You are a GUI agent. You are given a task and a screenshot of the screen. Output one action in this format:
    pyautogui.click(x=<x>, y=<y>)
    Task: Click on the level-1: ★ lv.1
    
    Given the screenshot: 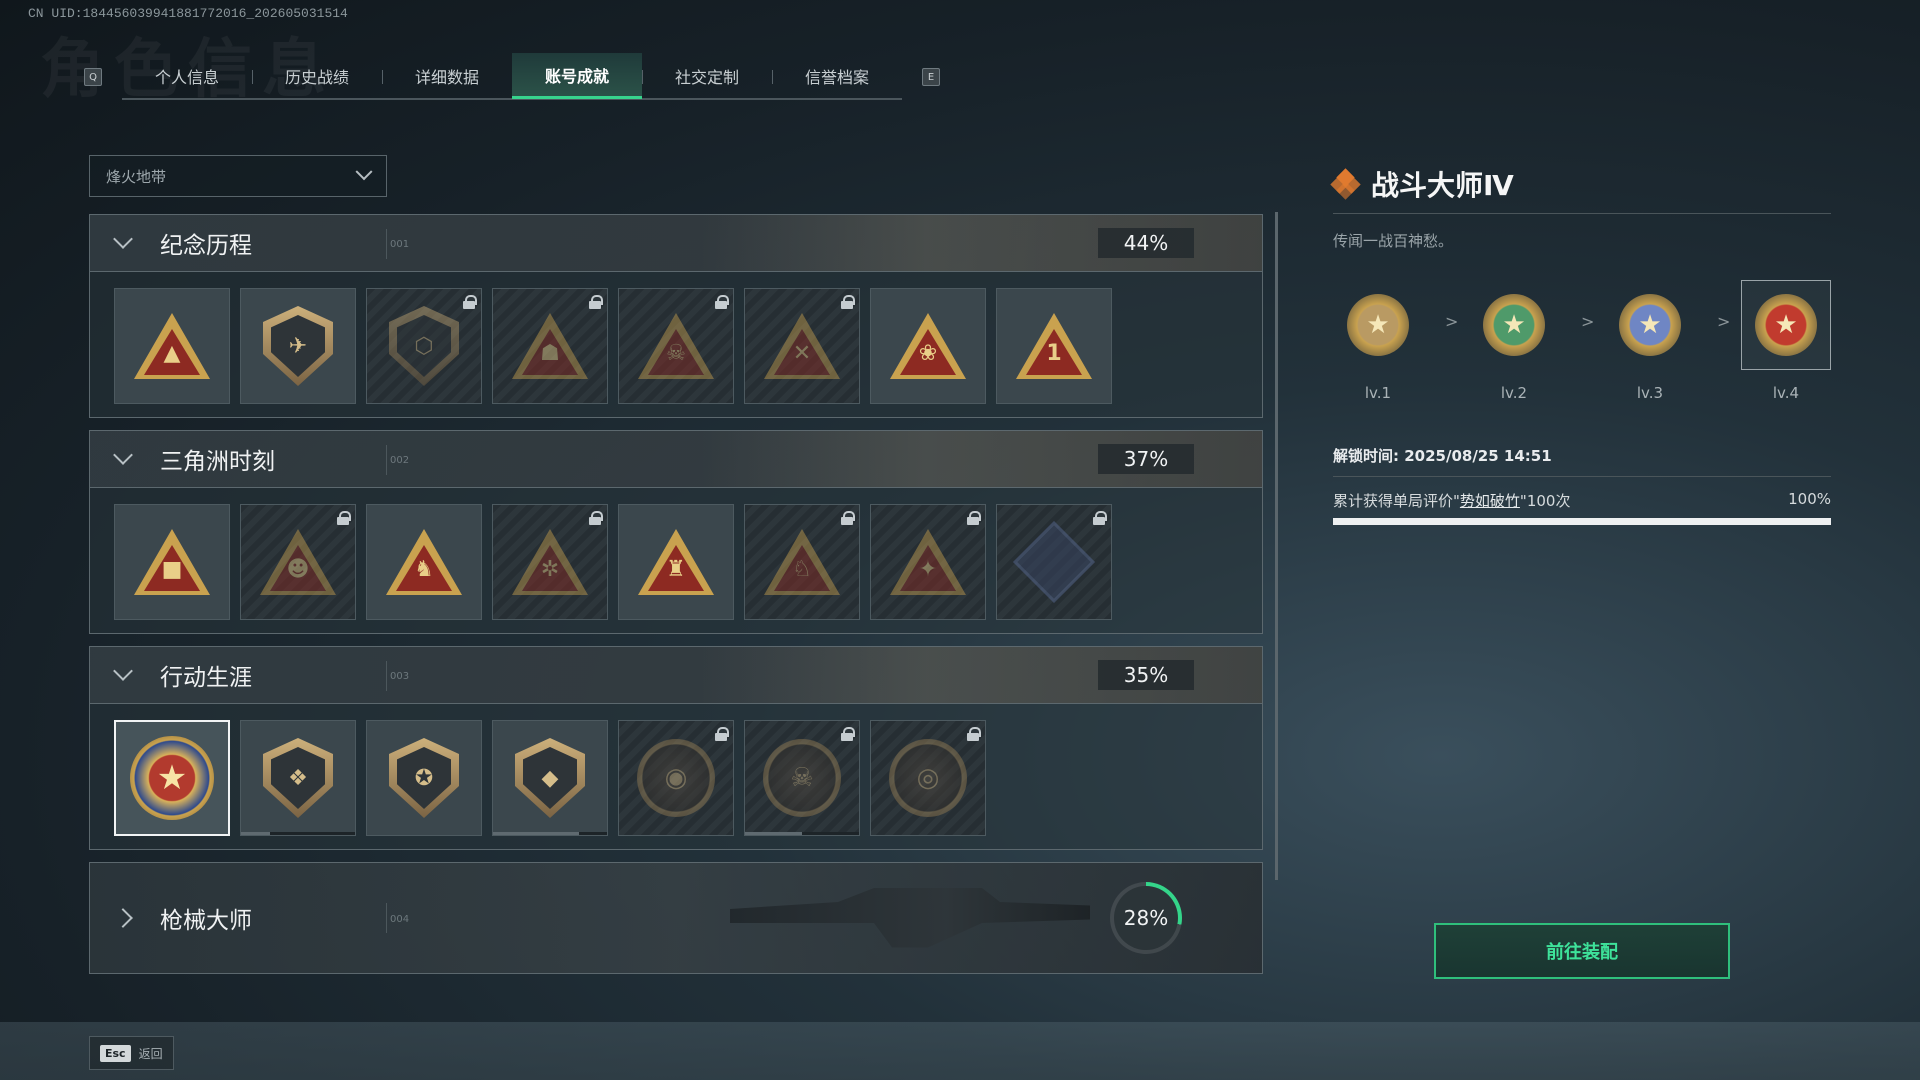 What is the action you would take?
    pyautogui.click(x=1378, y=341)
    